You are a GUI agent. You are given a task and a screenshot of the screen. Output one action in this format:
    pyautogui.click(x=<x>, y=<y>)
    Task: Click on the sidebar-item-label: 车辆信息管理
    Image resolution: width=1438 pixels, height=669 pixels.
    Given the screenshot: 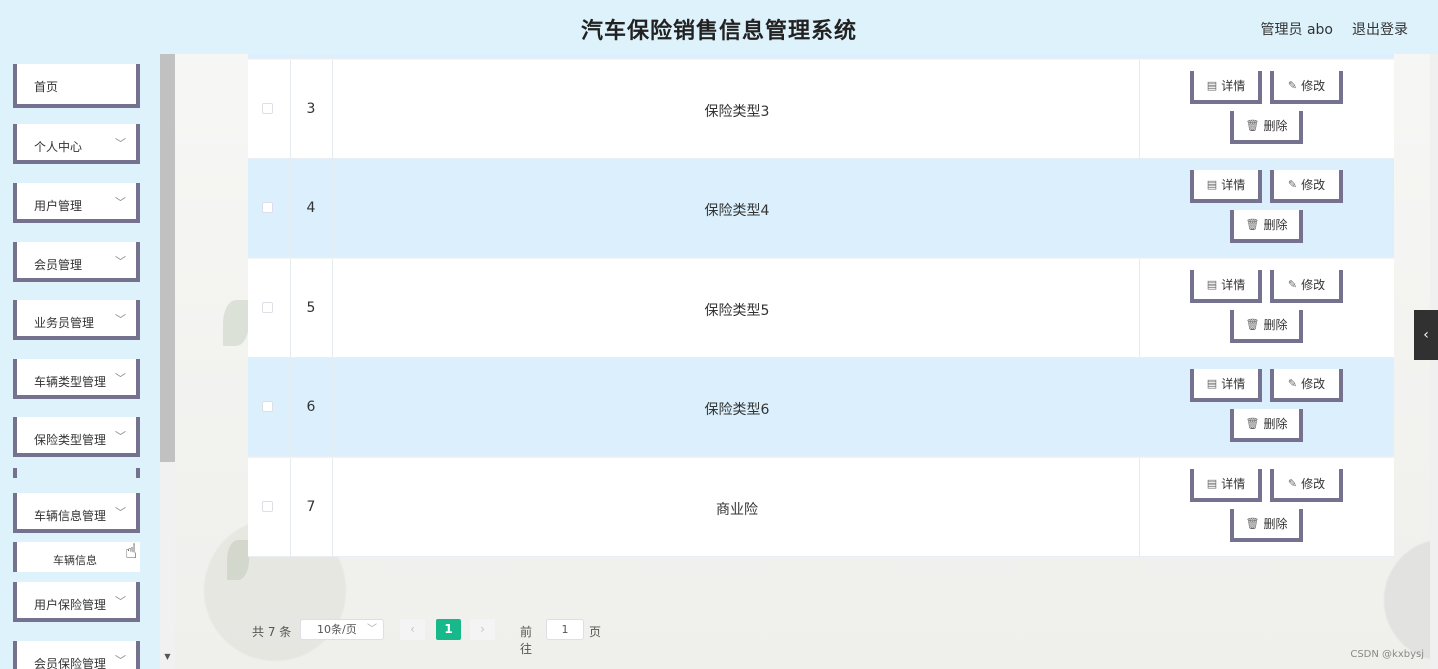 What is the action you would take?
    pyautogui.click(x=70, y=516)
    